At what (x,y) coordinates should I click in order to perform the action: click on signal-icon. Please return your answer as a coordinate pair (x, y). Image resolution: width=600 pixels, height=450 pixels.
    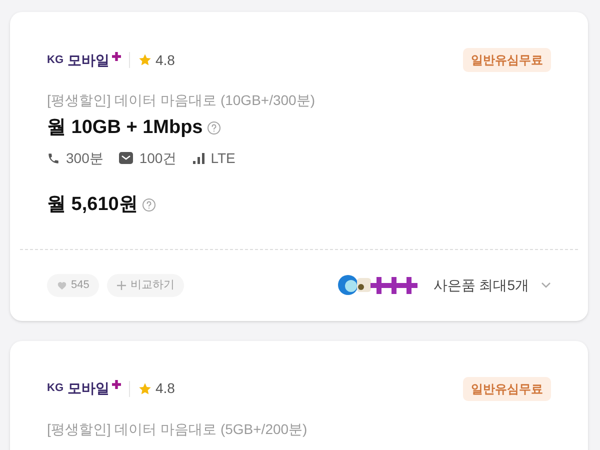
    Looking at the image, I should click on (198, 158).